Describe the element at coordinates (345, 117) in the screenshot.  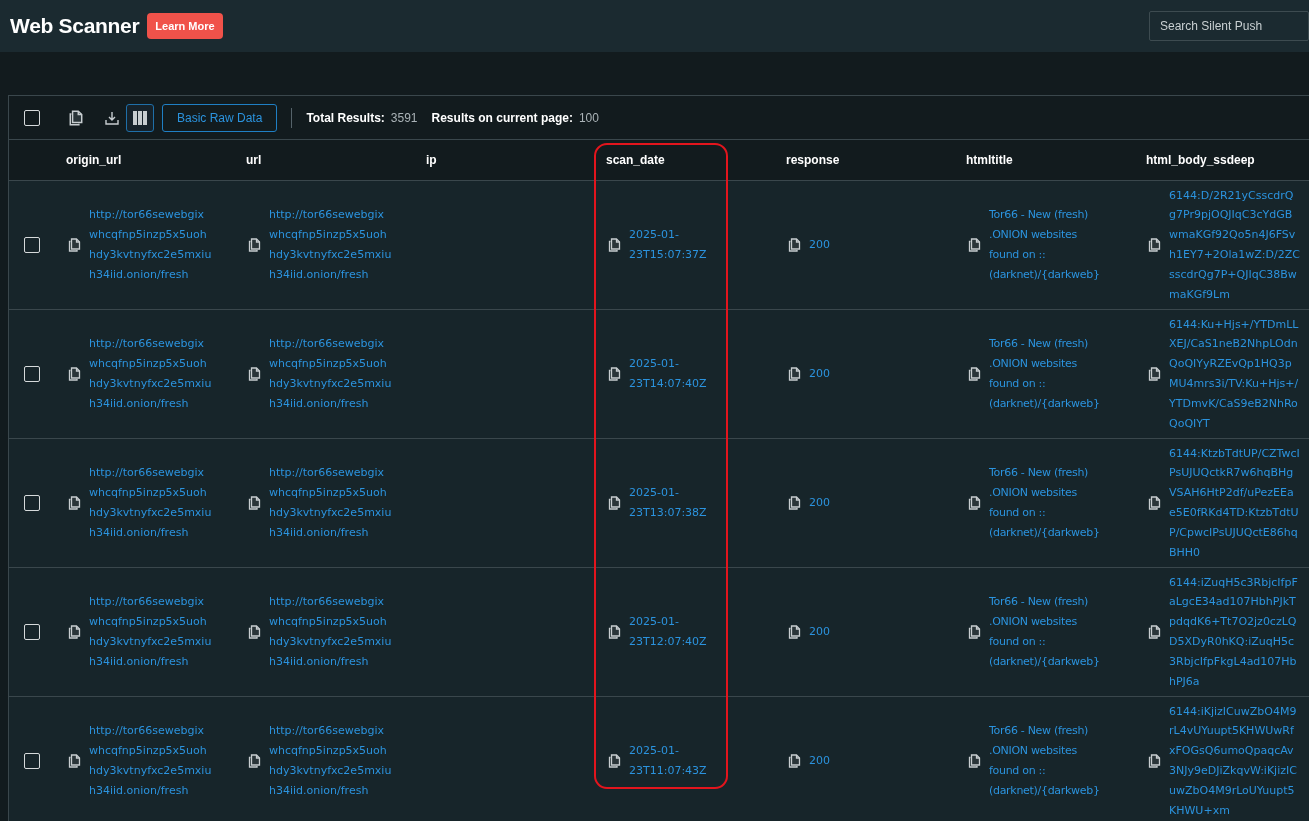
I see `total-results-label: Total Results:` at that location.